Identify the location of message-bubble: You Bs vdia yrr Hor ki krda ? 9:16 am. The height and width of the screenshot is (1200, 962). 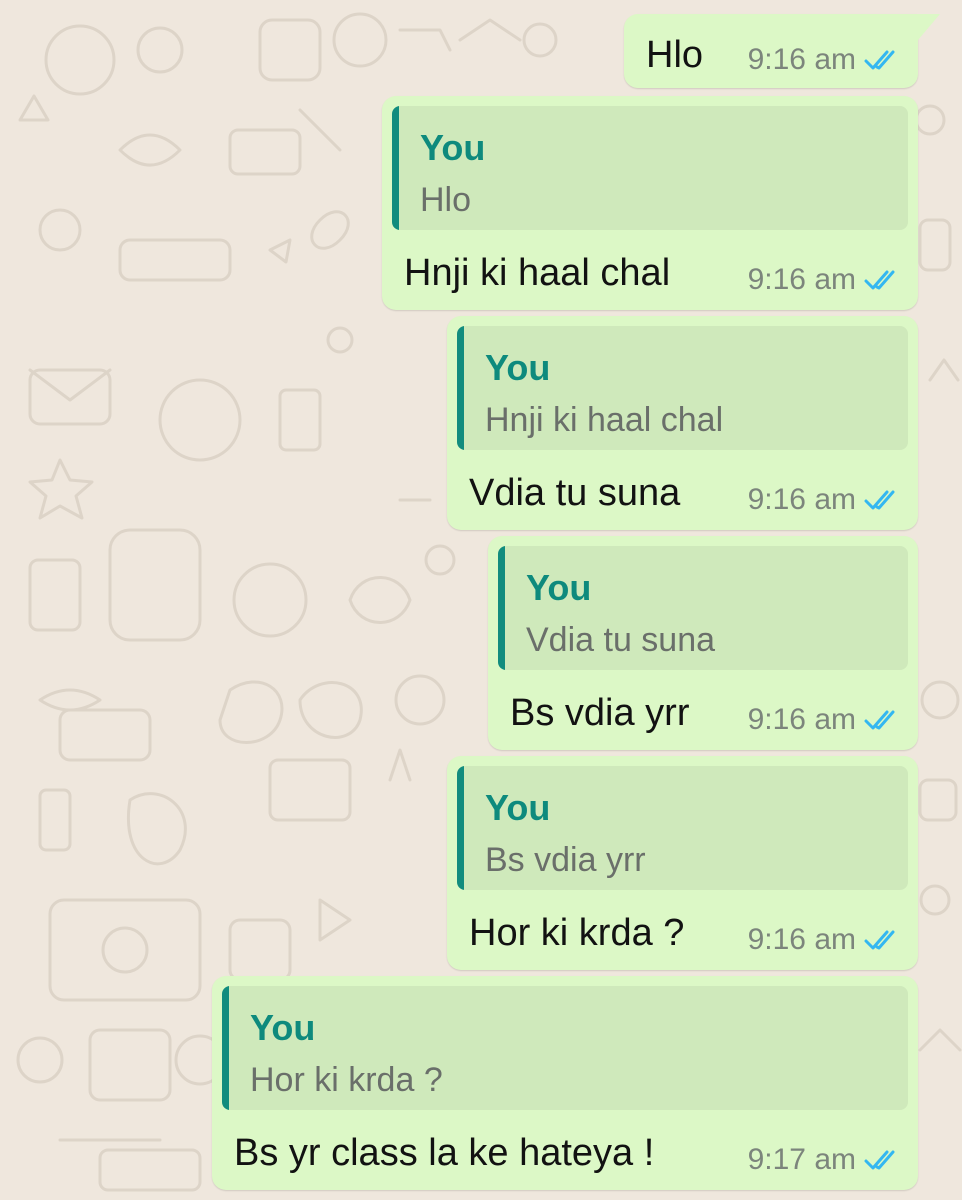
(682, 863).